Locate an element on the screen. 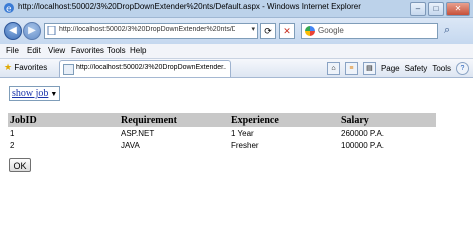 The width and height of the screenshot is (473, 240). column-header-requirement: Requirement is located at coordinates (174, 120).